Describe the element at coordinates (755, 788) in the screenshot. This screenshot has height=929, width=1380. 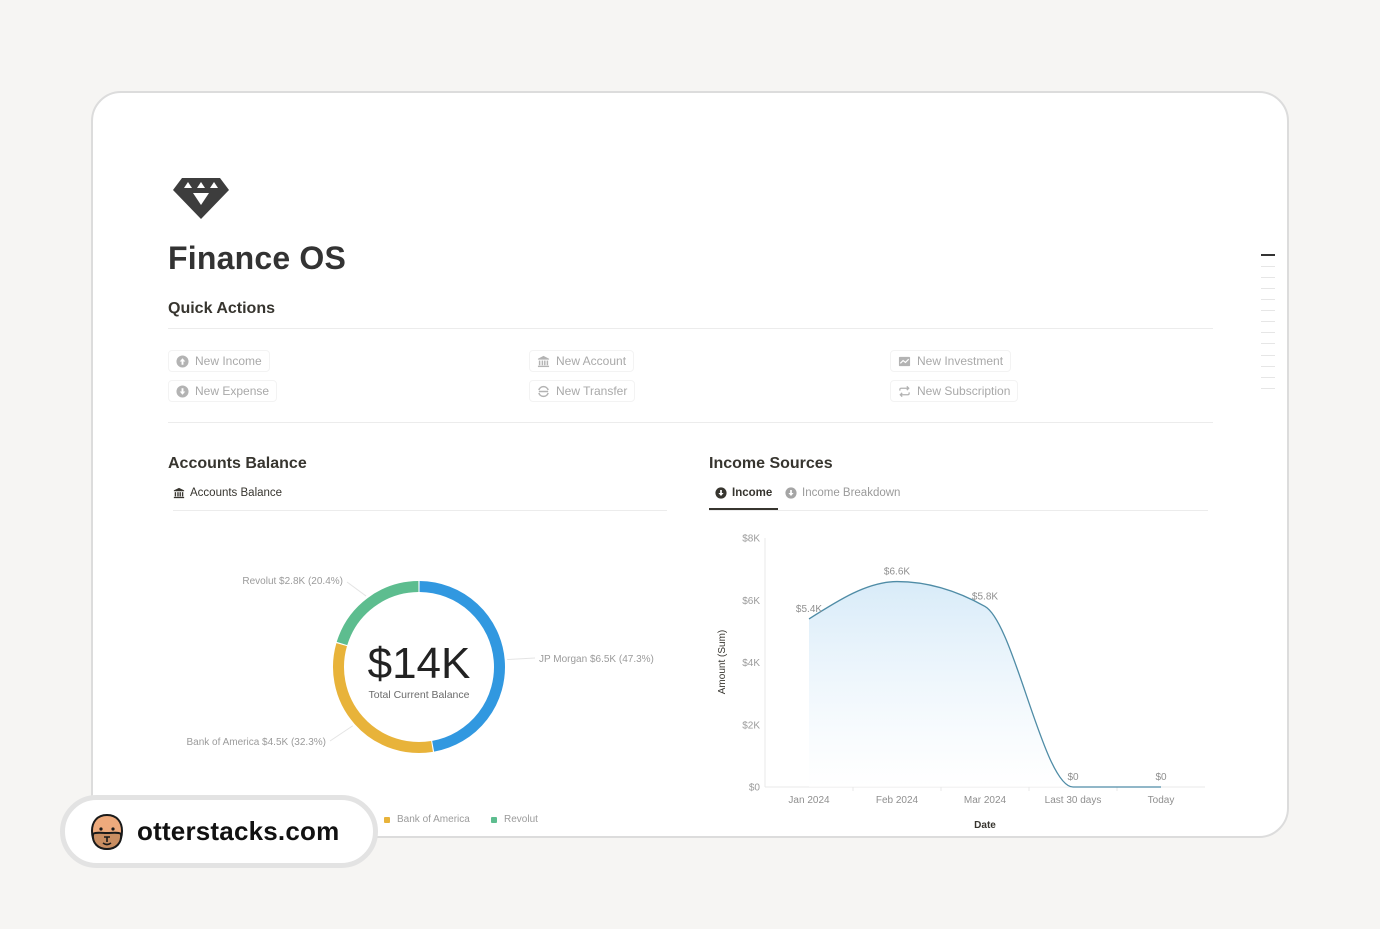
I see `y-tick-label: $0` at that location.